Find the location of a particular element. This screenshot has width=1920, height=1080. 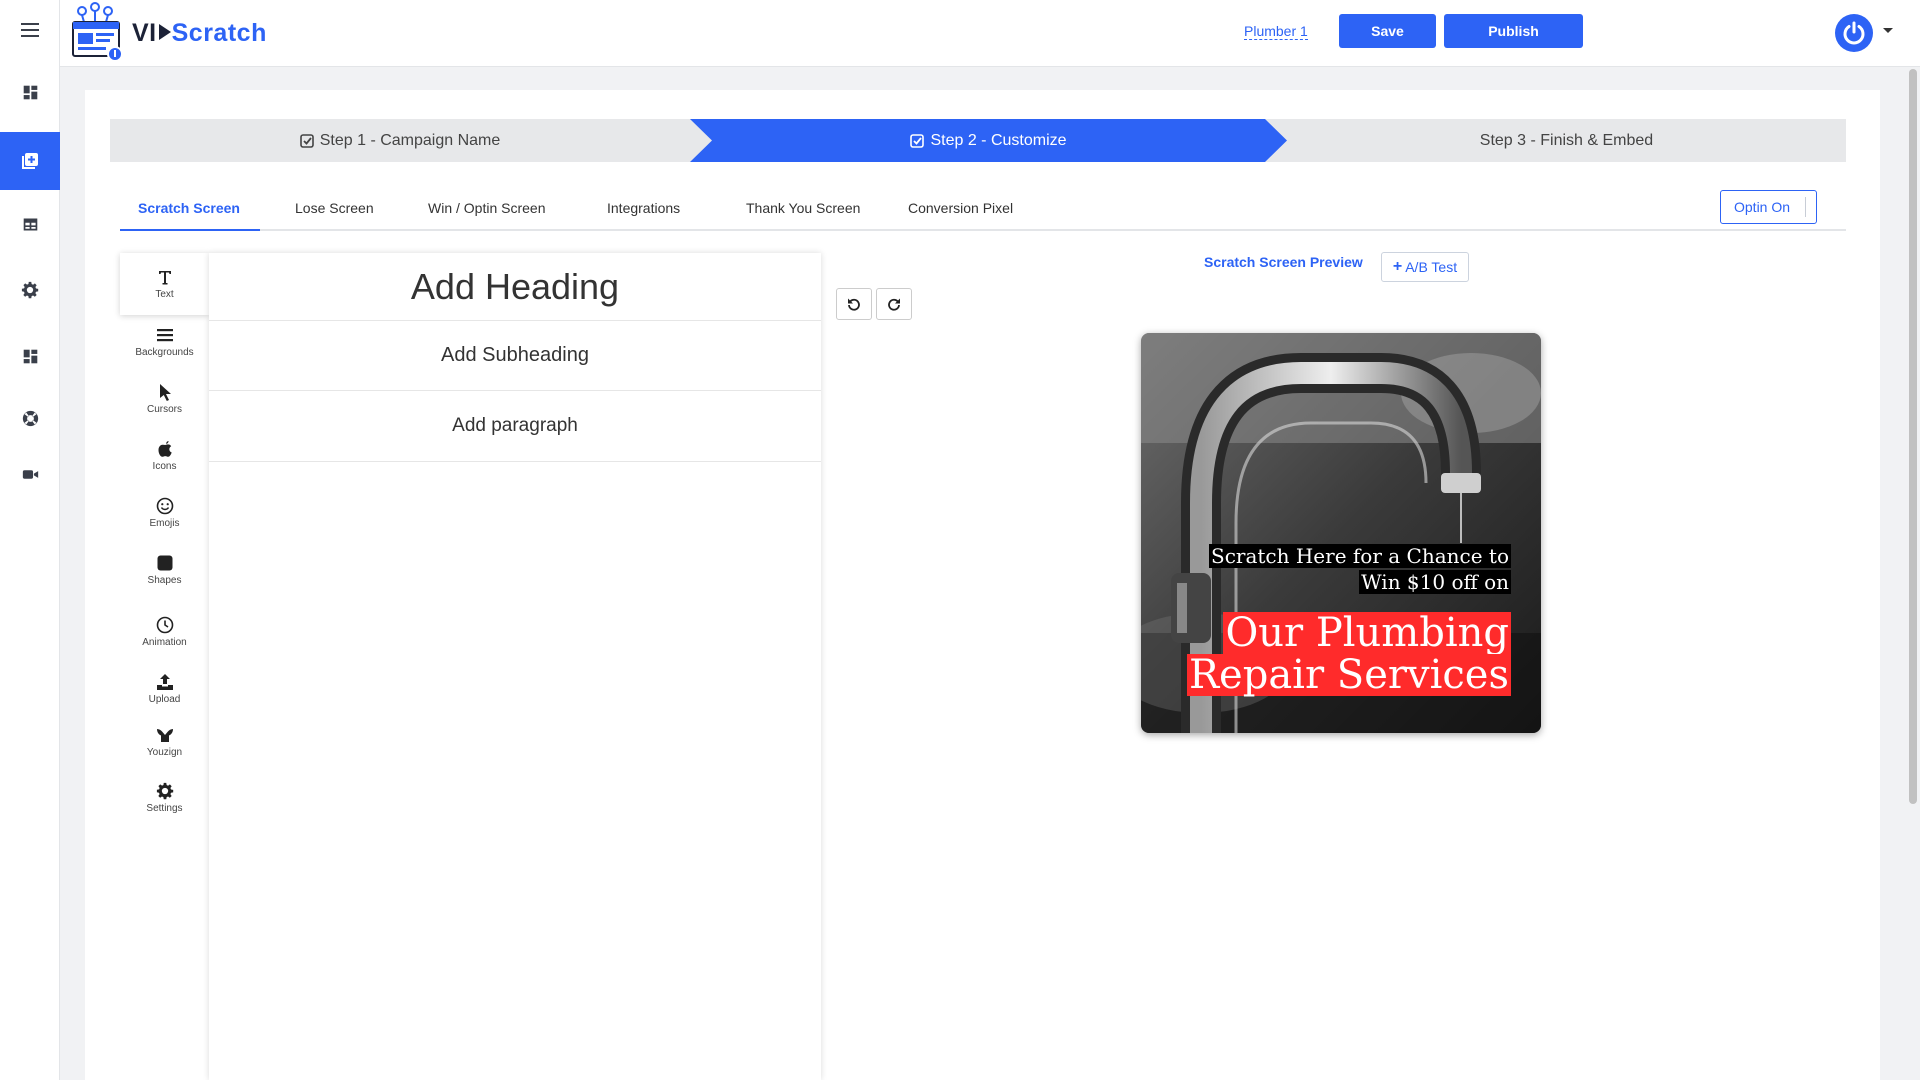

optin-toggle: Optin On is located at coordinates (1768, 207).